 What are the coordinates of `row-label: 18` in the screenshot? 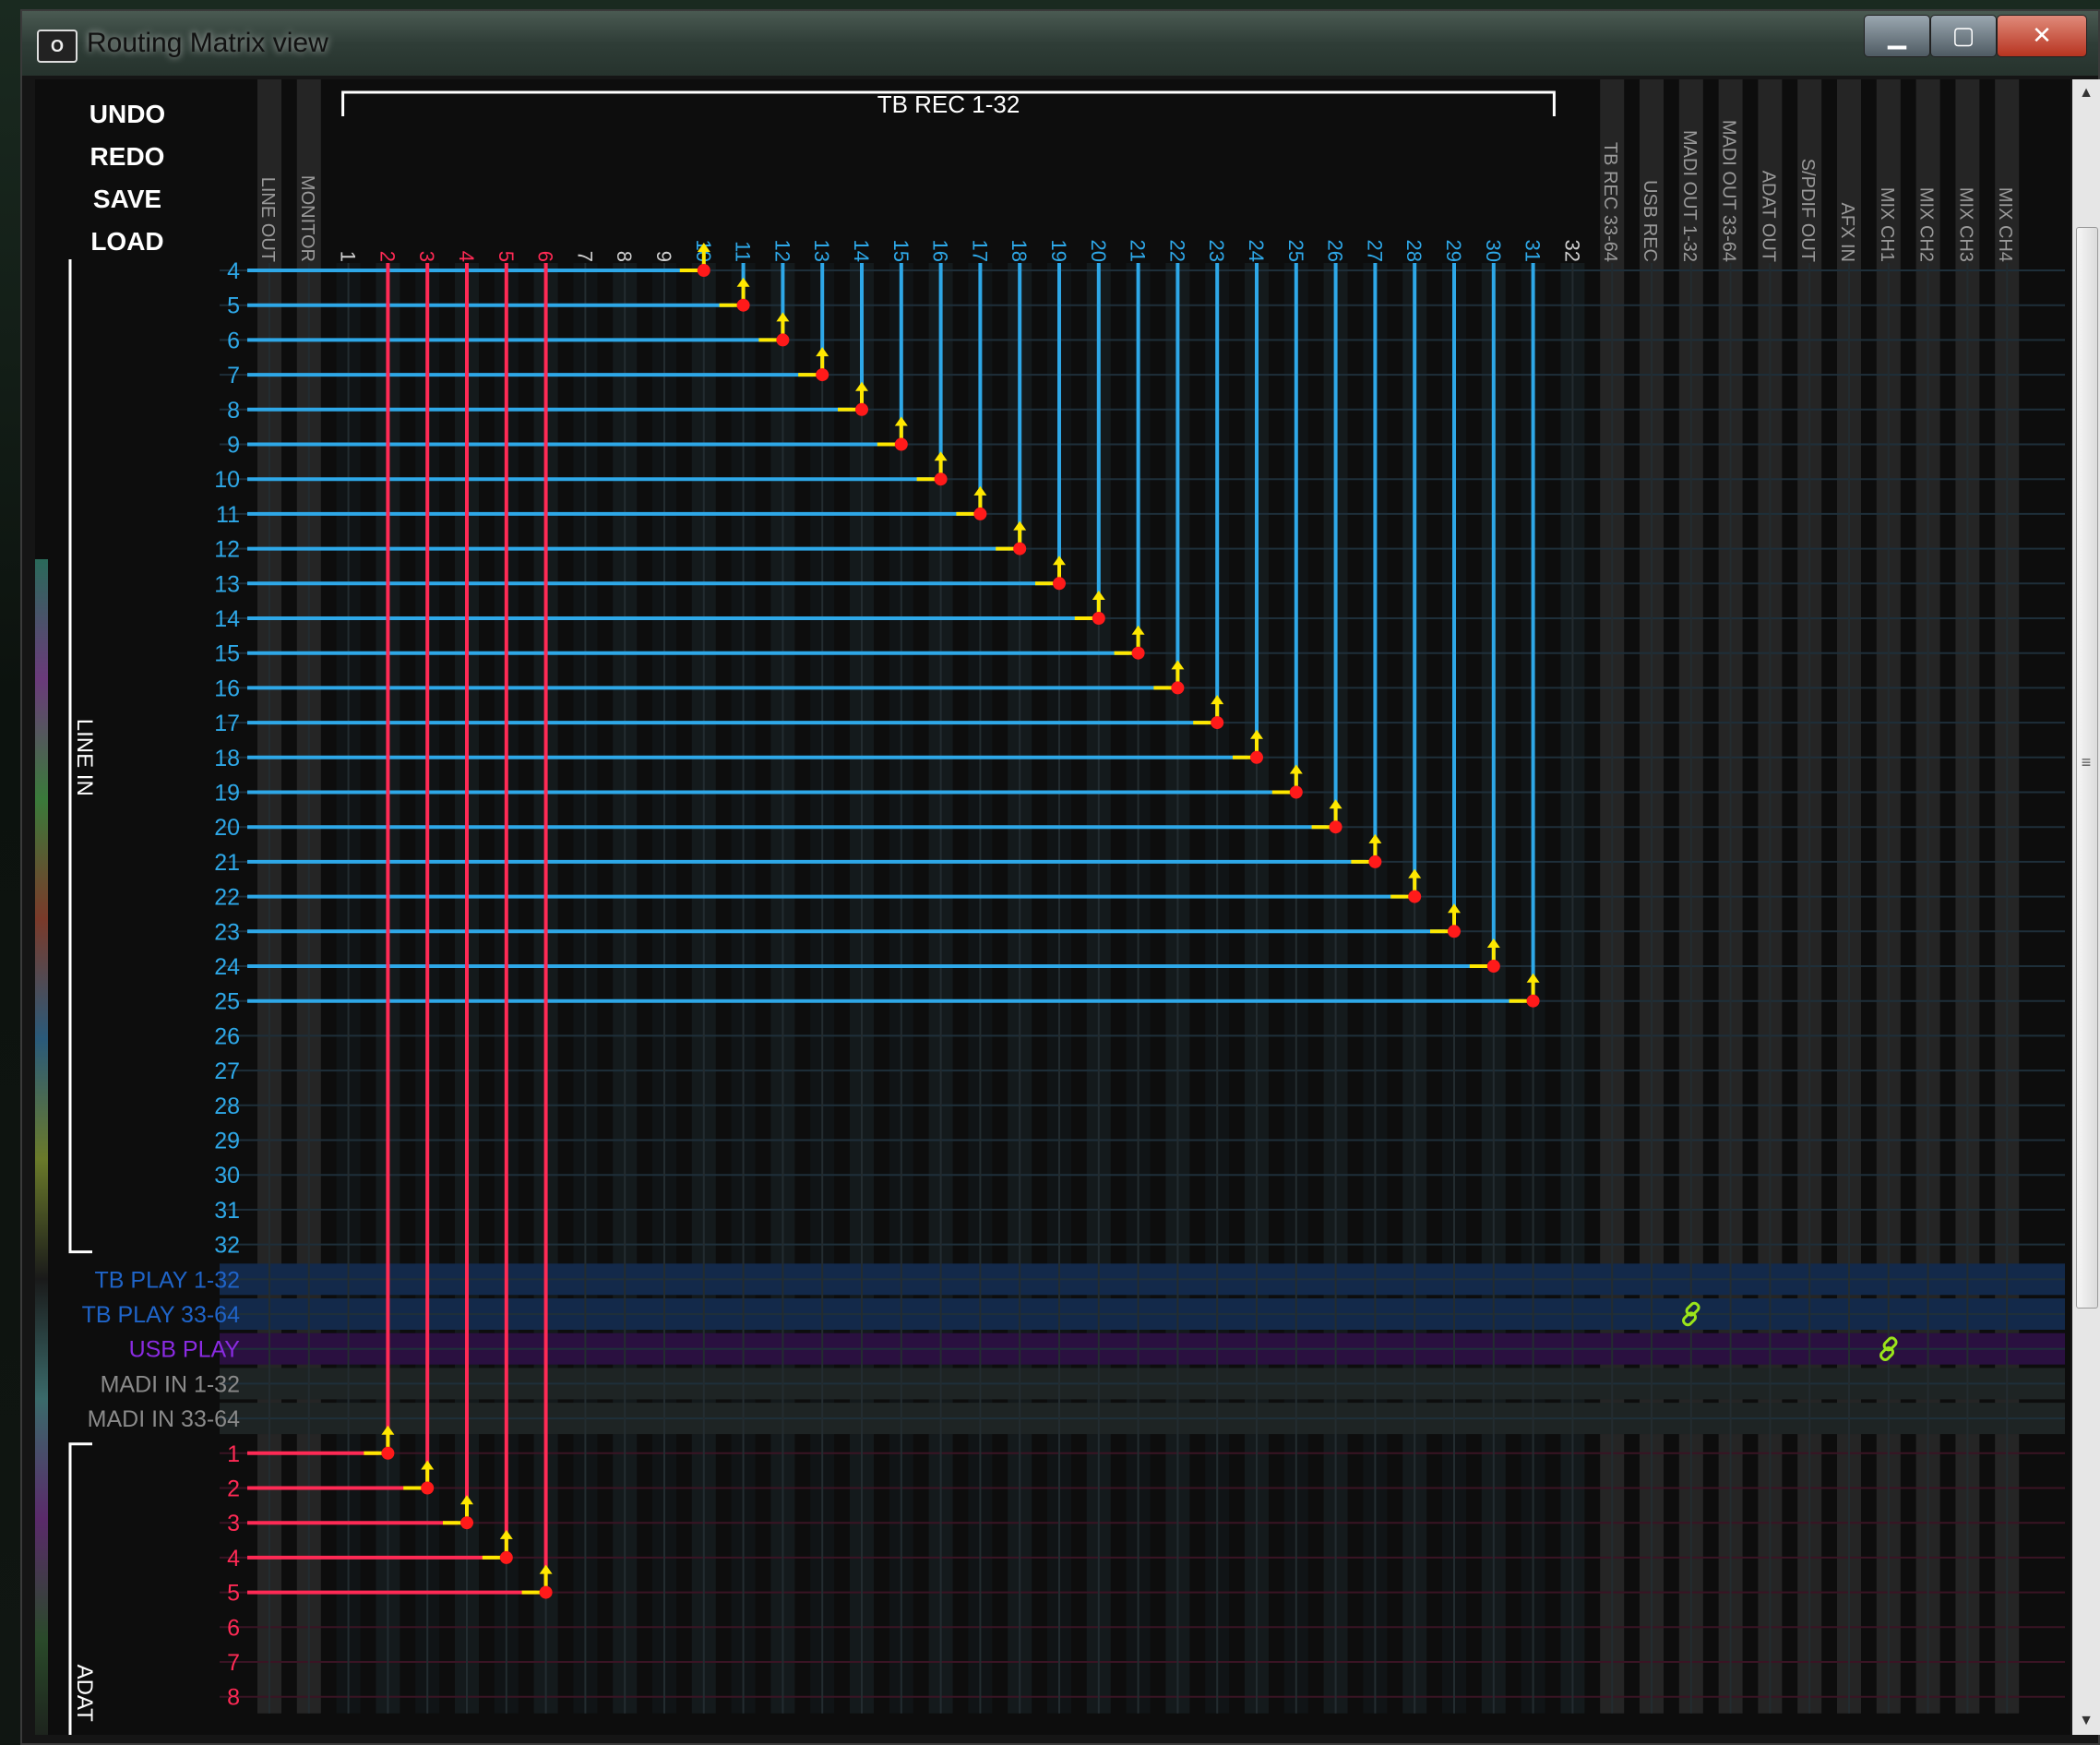 It's located at (227, 758).